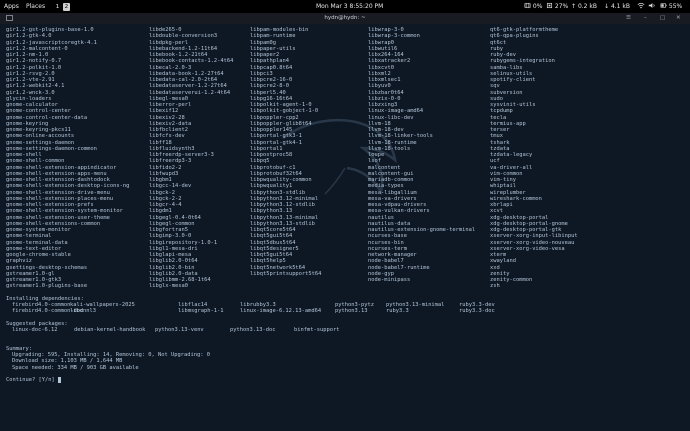 Image resolution: width=690 pixels, height=431 pixels. What do you see at coordinates (351, 311) in the screenshot?
I see `dependency-name: python3.13` at bounding box center [351, 311].